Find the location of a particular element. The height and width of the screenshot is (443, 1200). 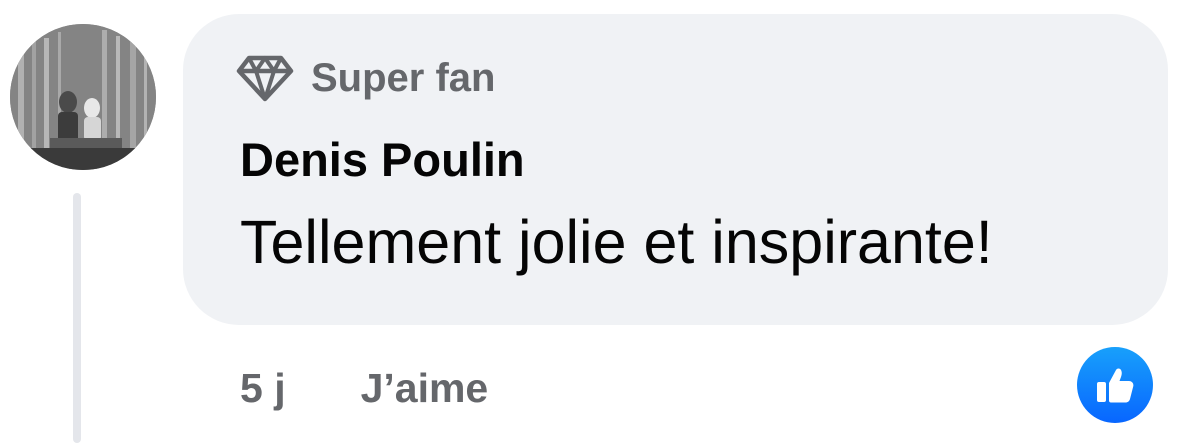

diamond-icon is located at coordinates (265, 78).